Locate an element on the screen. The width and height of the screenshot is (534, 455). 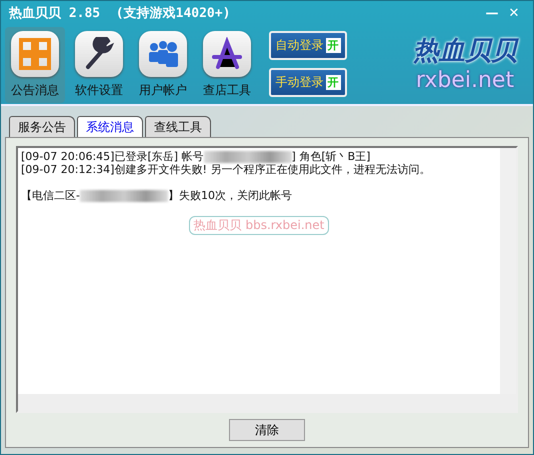
log-text: 】失败10次，关闭此帐号 is located at coordinates (230, 195).